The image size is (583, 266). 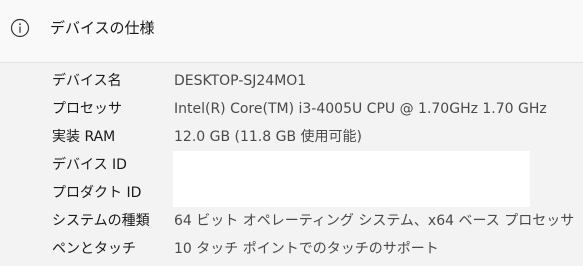 I want to click on info-icon, so click(x=20, y=28).